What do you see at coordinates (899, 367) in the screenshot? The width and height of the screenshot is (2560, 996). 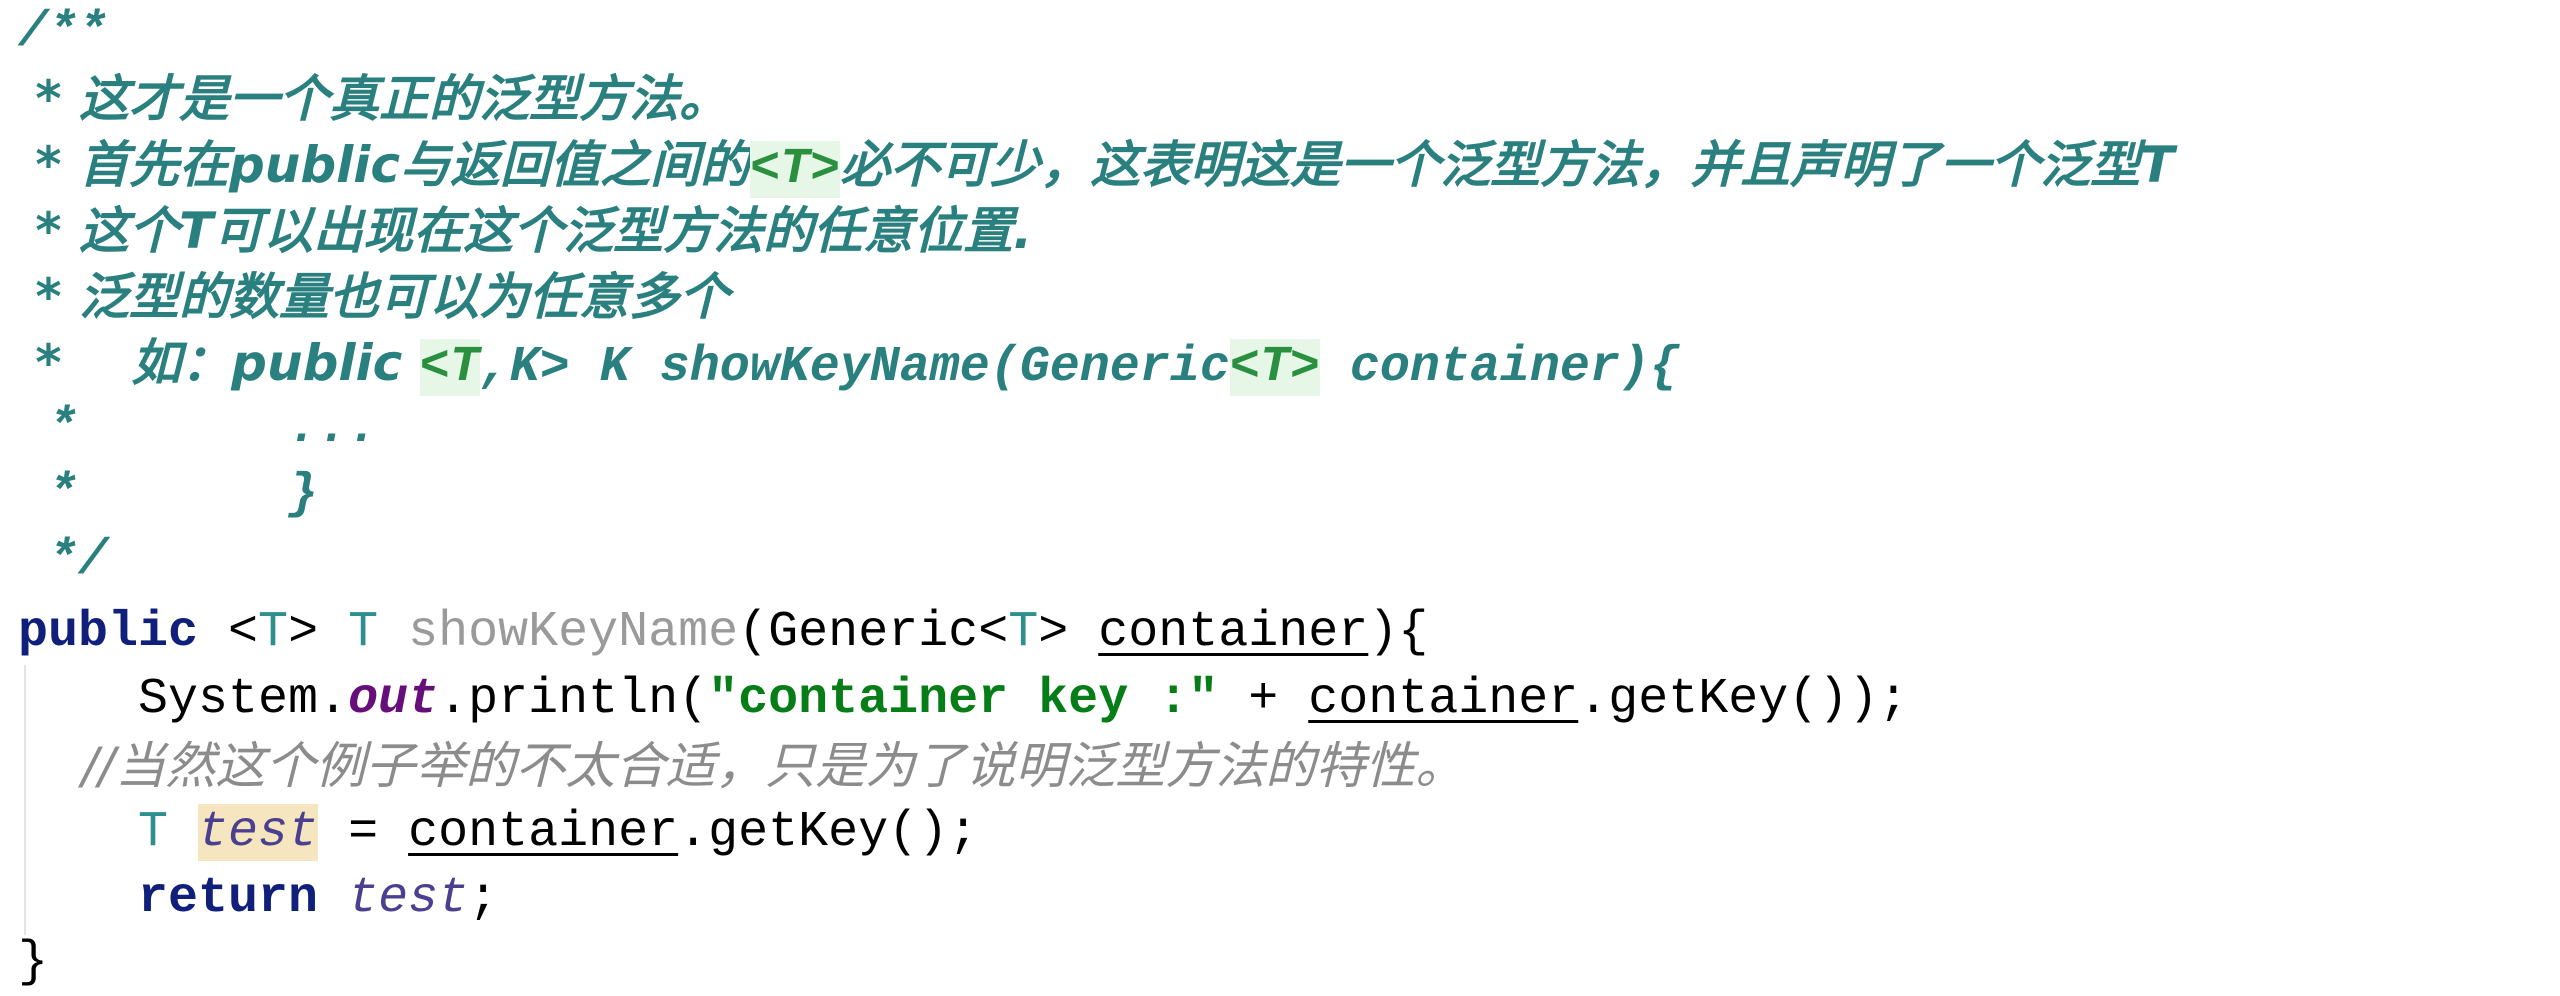 I see `doc-line-5-b: K showKeyName(Generic` at bounding box center [899, 367].